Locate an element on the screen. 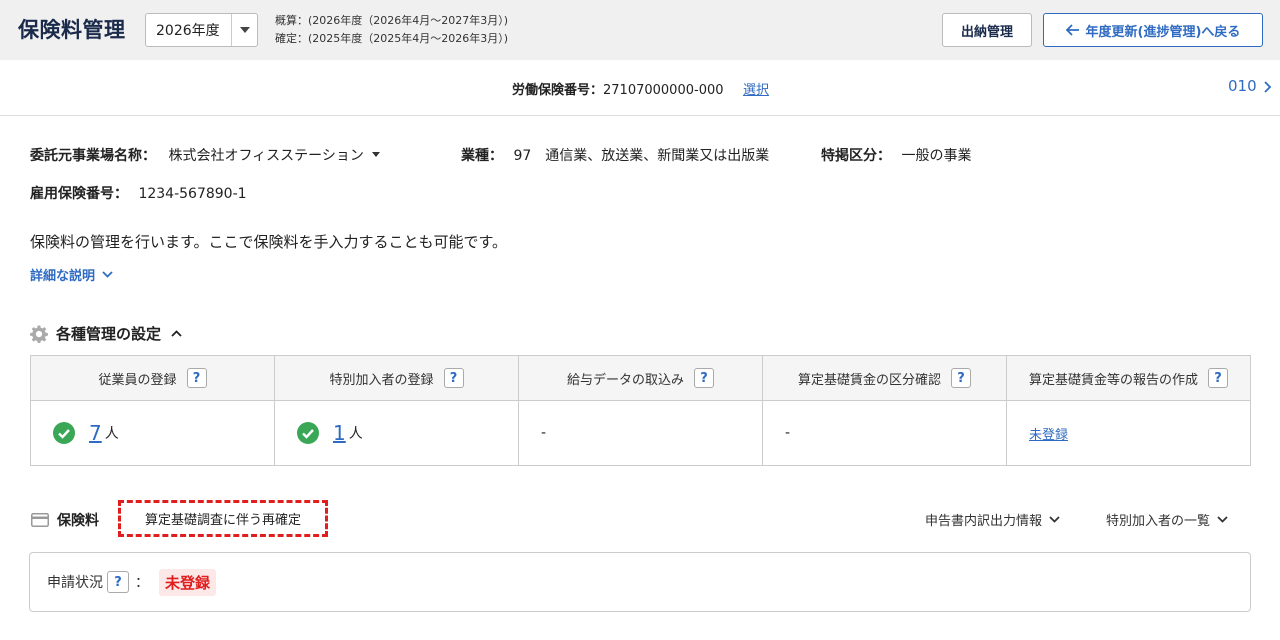 This screenshot has width=1280, height=640. arrow-left-icon is located at coordinates (1072, 30).